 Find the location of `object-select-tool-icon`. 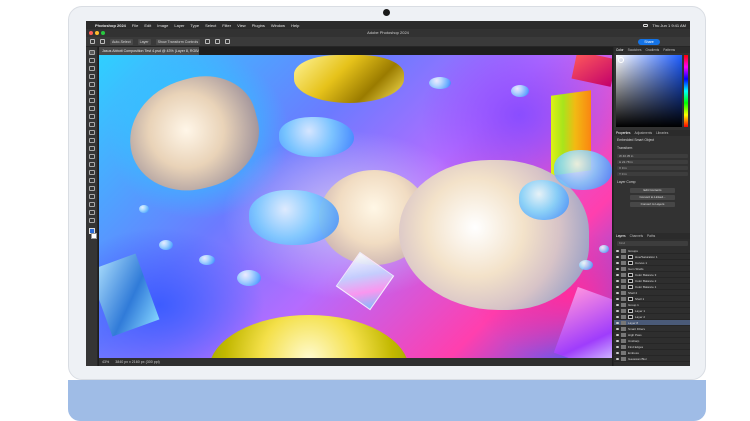

object-select-tool-icon is located at coordinates (91, 76).